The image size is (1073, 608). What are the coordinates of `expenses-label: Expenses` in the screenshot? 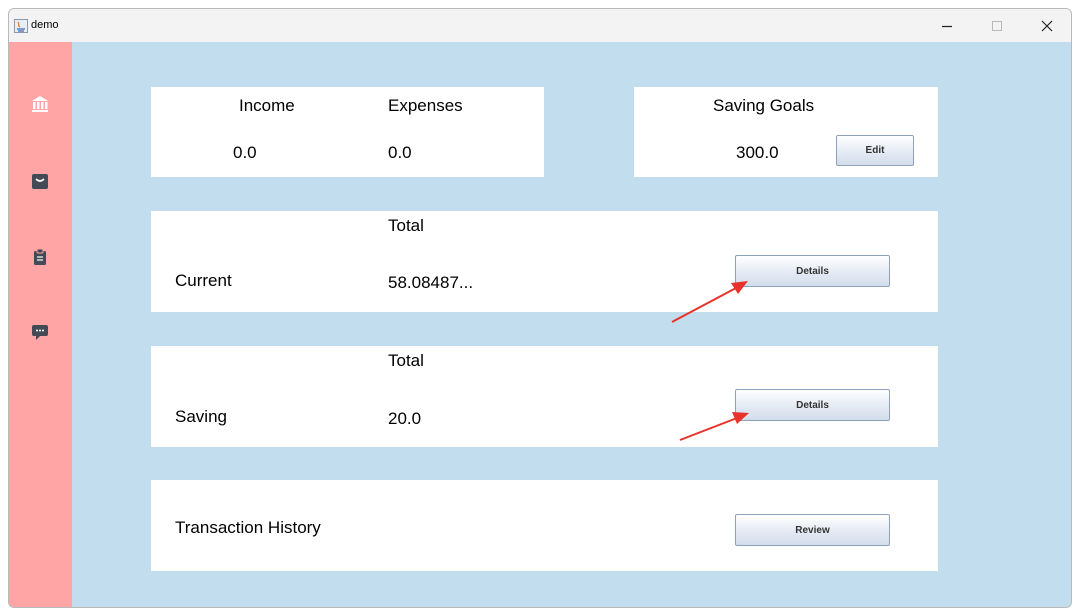 It's located at (425, 105).